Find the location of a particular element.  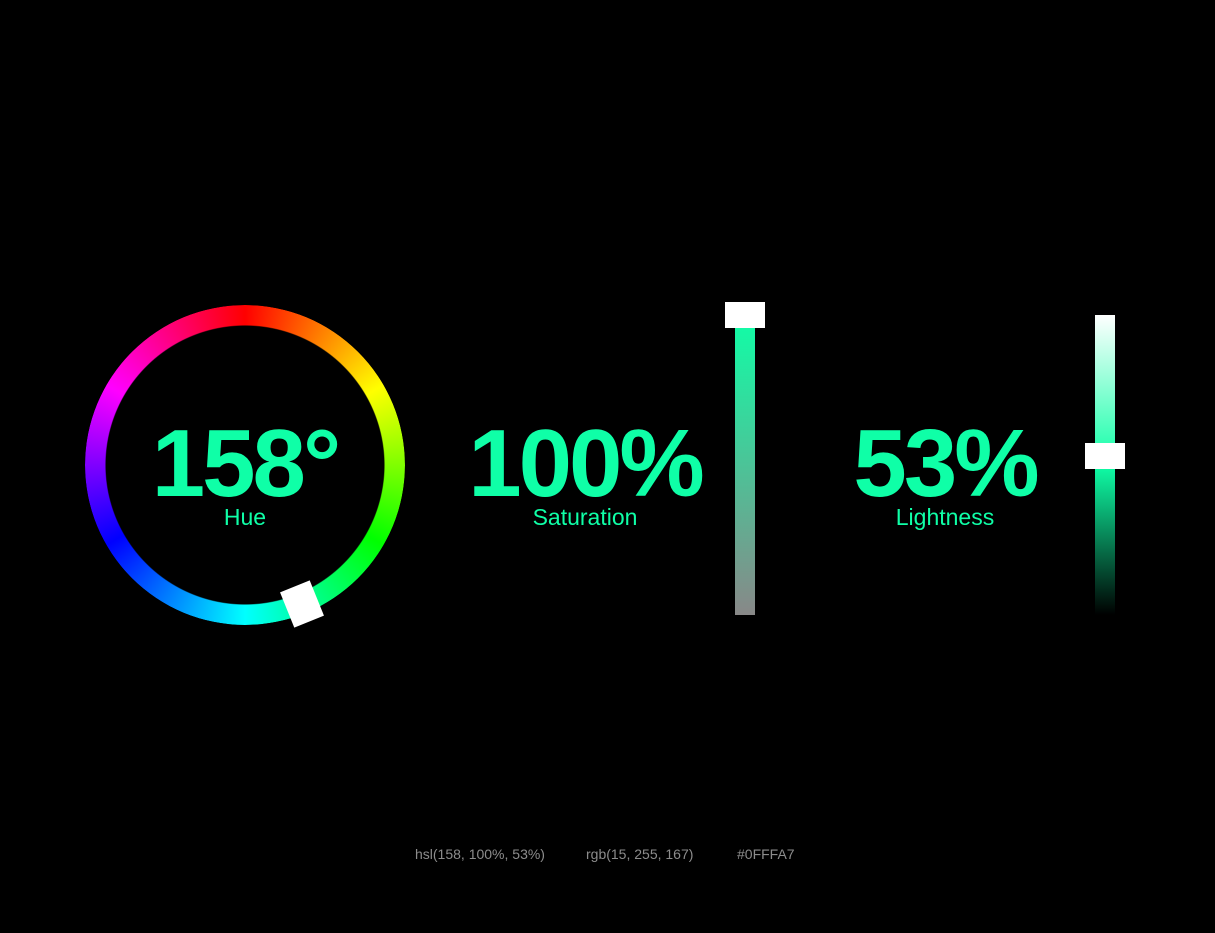

lightness-slider-thumb is located at coordinates (1105, 456).